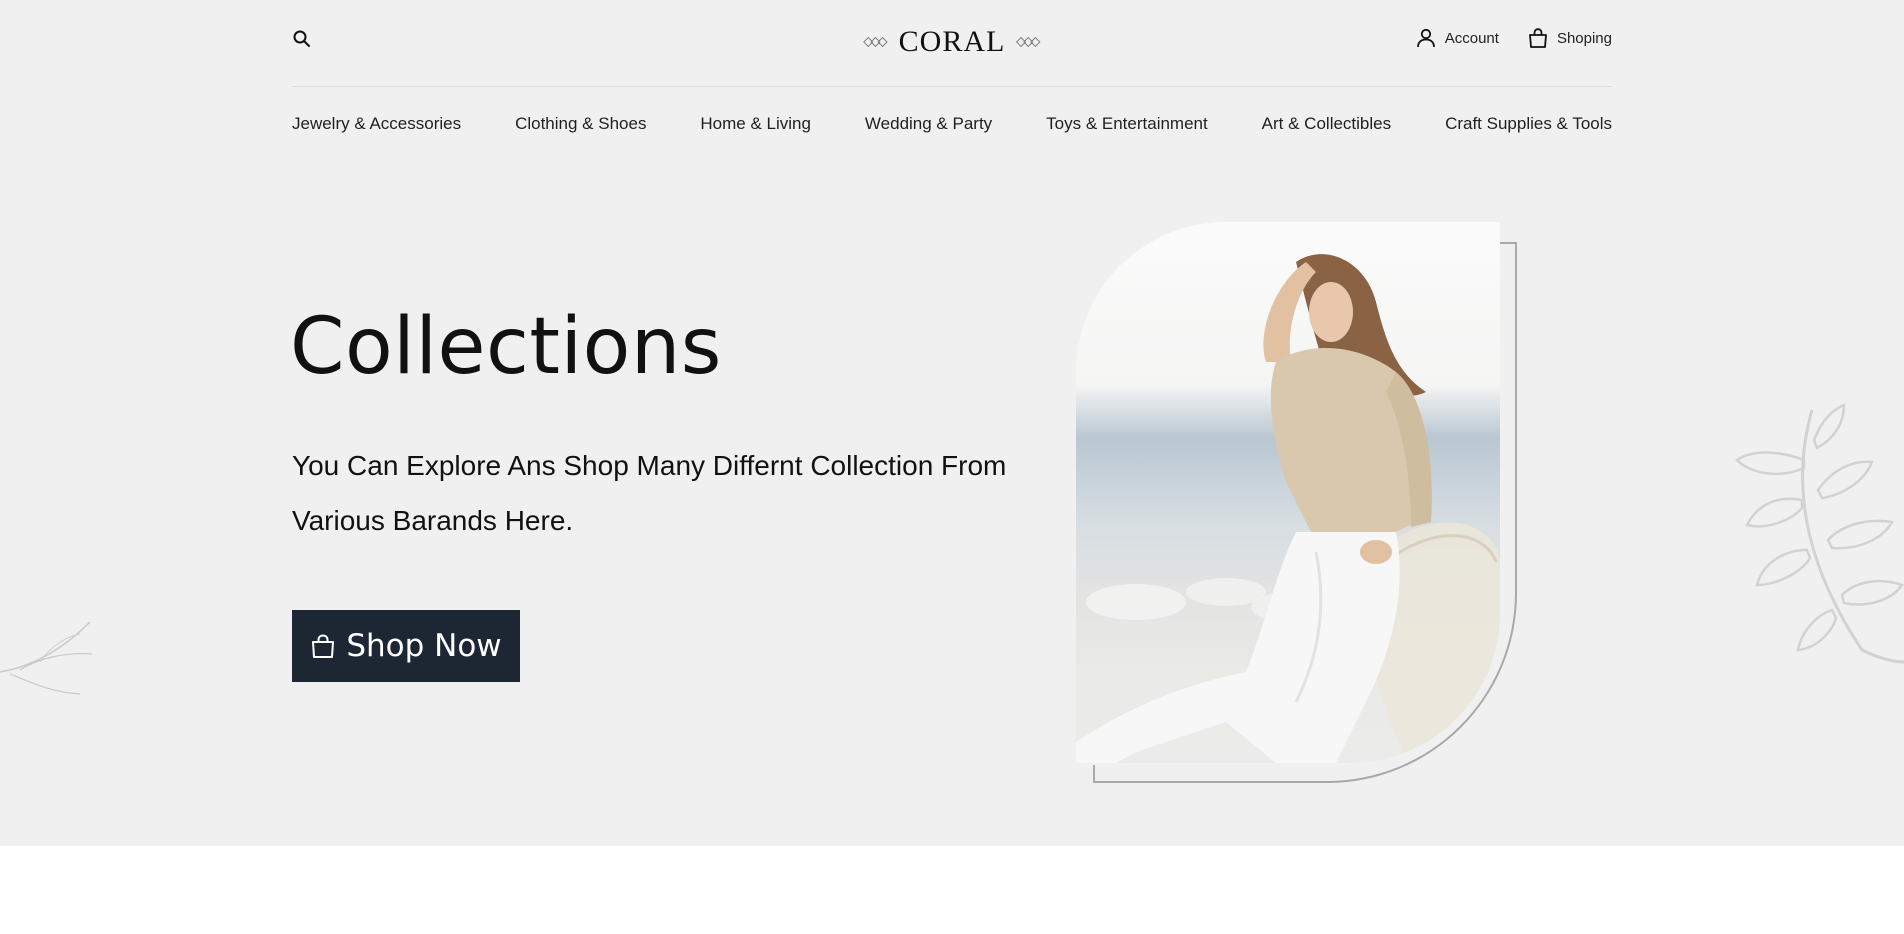 Image resolution: width=1904 pixels, height=934 pixels. I want to click on nav-item-craft-supplies-tools: Craft Supplies & Tools, so click(1528, 124).